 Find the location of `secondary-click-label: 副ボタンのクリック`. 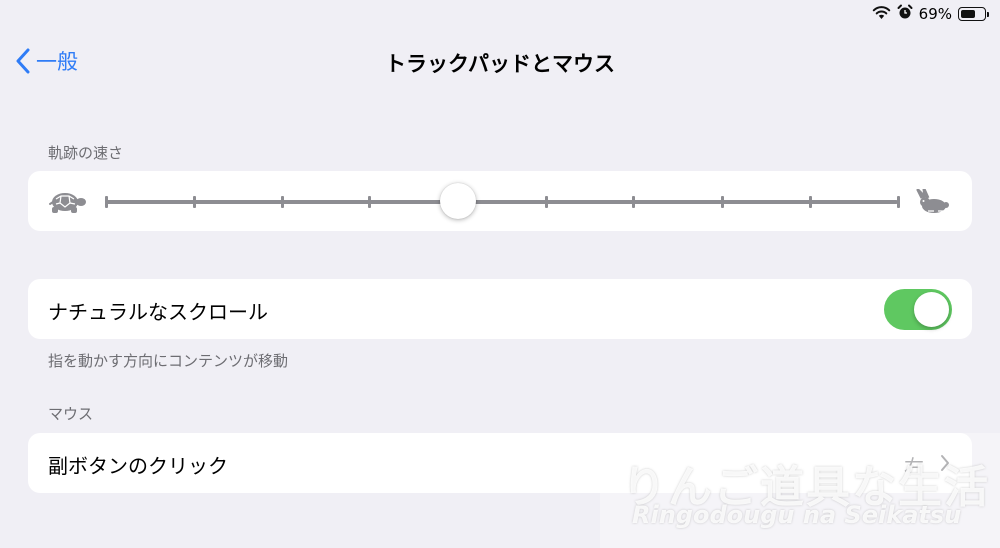

secondary-click-label: 副ボタンのクリック is located at coordinates (138, 466).